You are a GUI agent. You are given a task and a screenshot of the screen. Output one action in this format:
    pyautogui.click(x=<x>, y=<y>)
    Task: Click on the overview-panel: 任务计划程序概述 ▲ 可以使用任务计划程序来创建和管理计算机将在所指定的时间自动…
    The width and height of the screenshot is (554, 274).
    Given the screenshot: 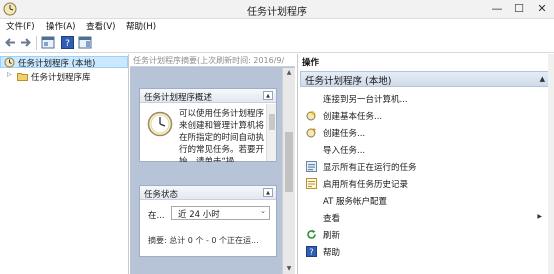 What is the action you would take?
    pyautogui.click(x=208, y=125)
    